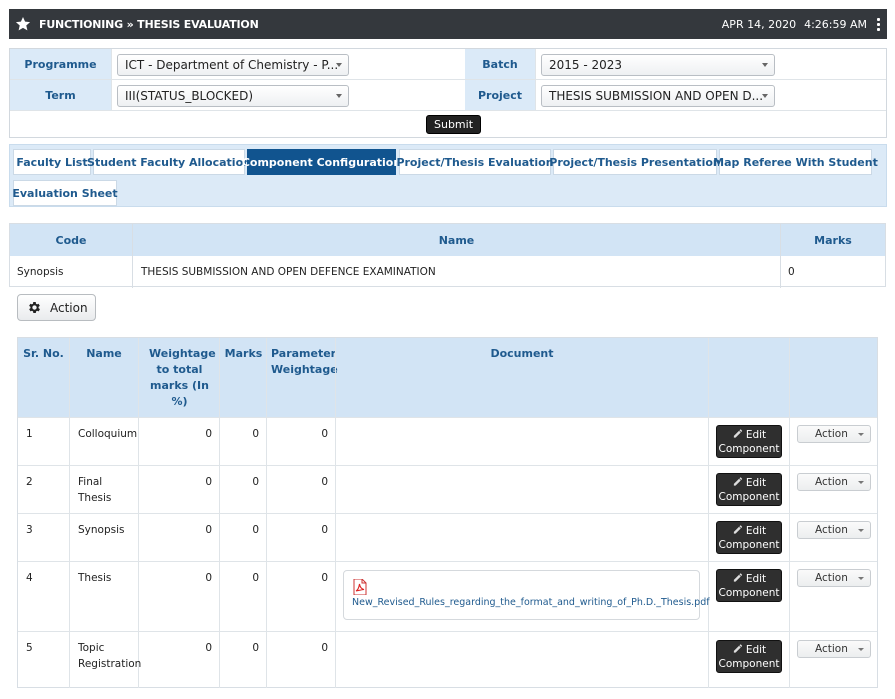  What do you see at coordinates (29, 648) in the screenshot?
I see `row-sr-no: 5` at bounding box center [29, 648].